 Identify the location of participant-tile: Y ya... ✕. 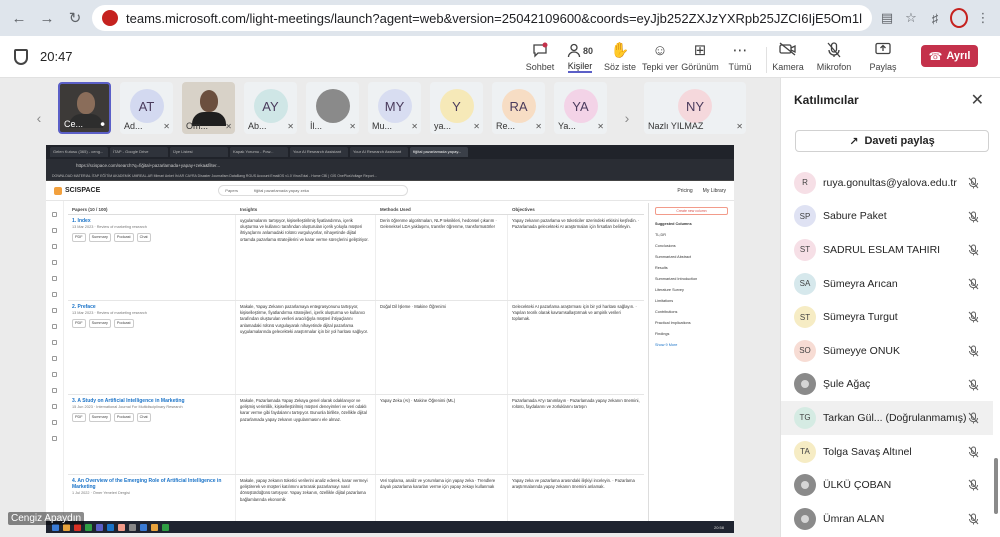
(456, 108).